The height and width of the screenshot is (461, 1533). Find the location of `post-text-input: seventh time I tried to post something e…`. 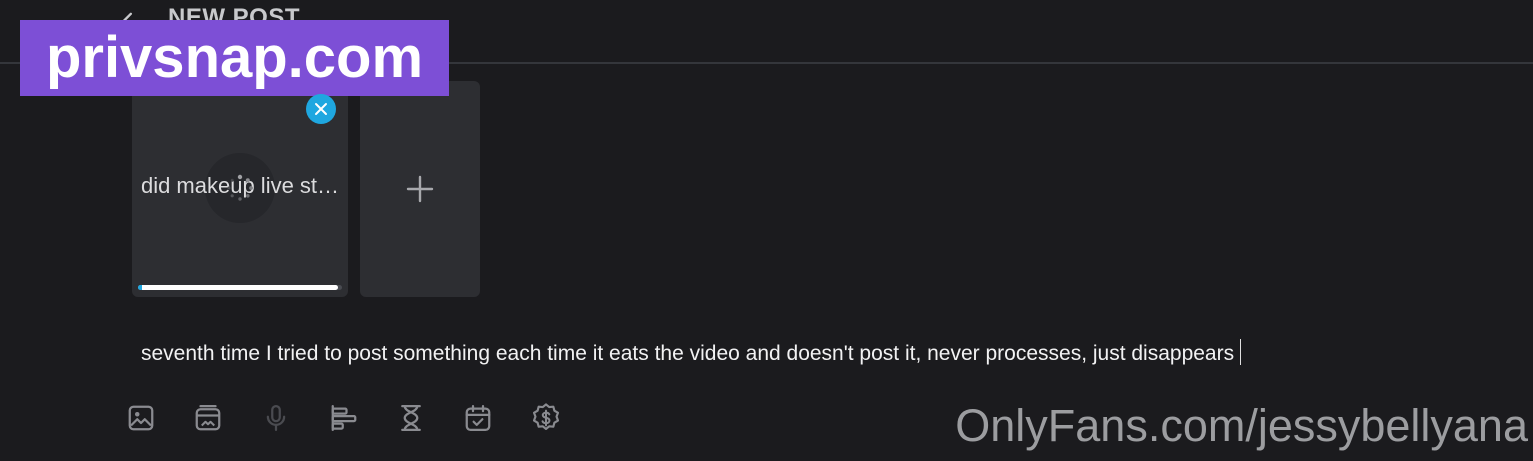

post-text-input: seventh time I tried to post something e… is located at coordinates (691, 352).